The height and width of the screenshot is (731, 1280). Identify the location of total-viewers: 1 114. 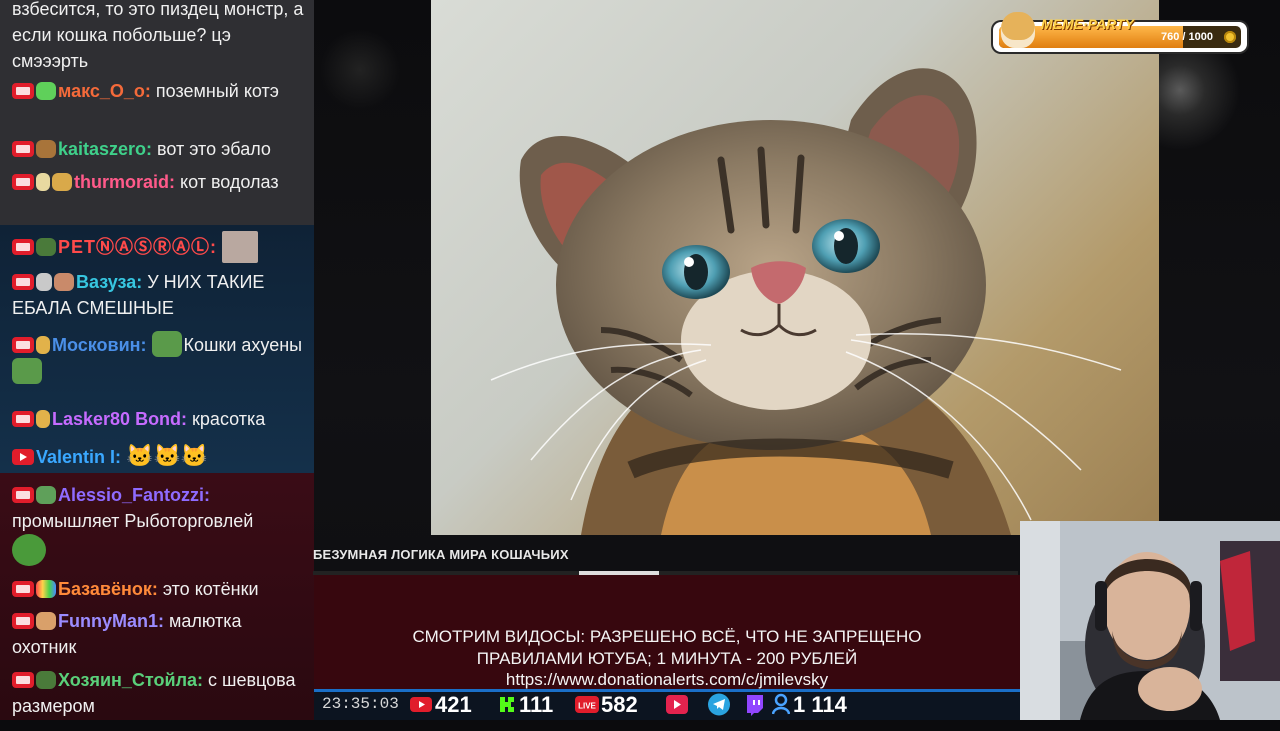
(820, 704).